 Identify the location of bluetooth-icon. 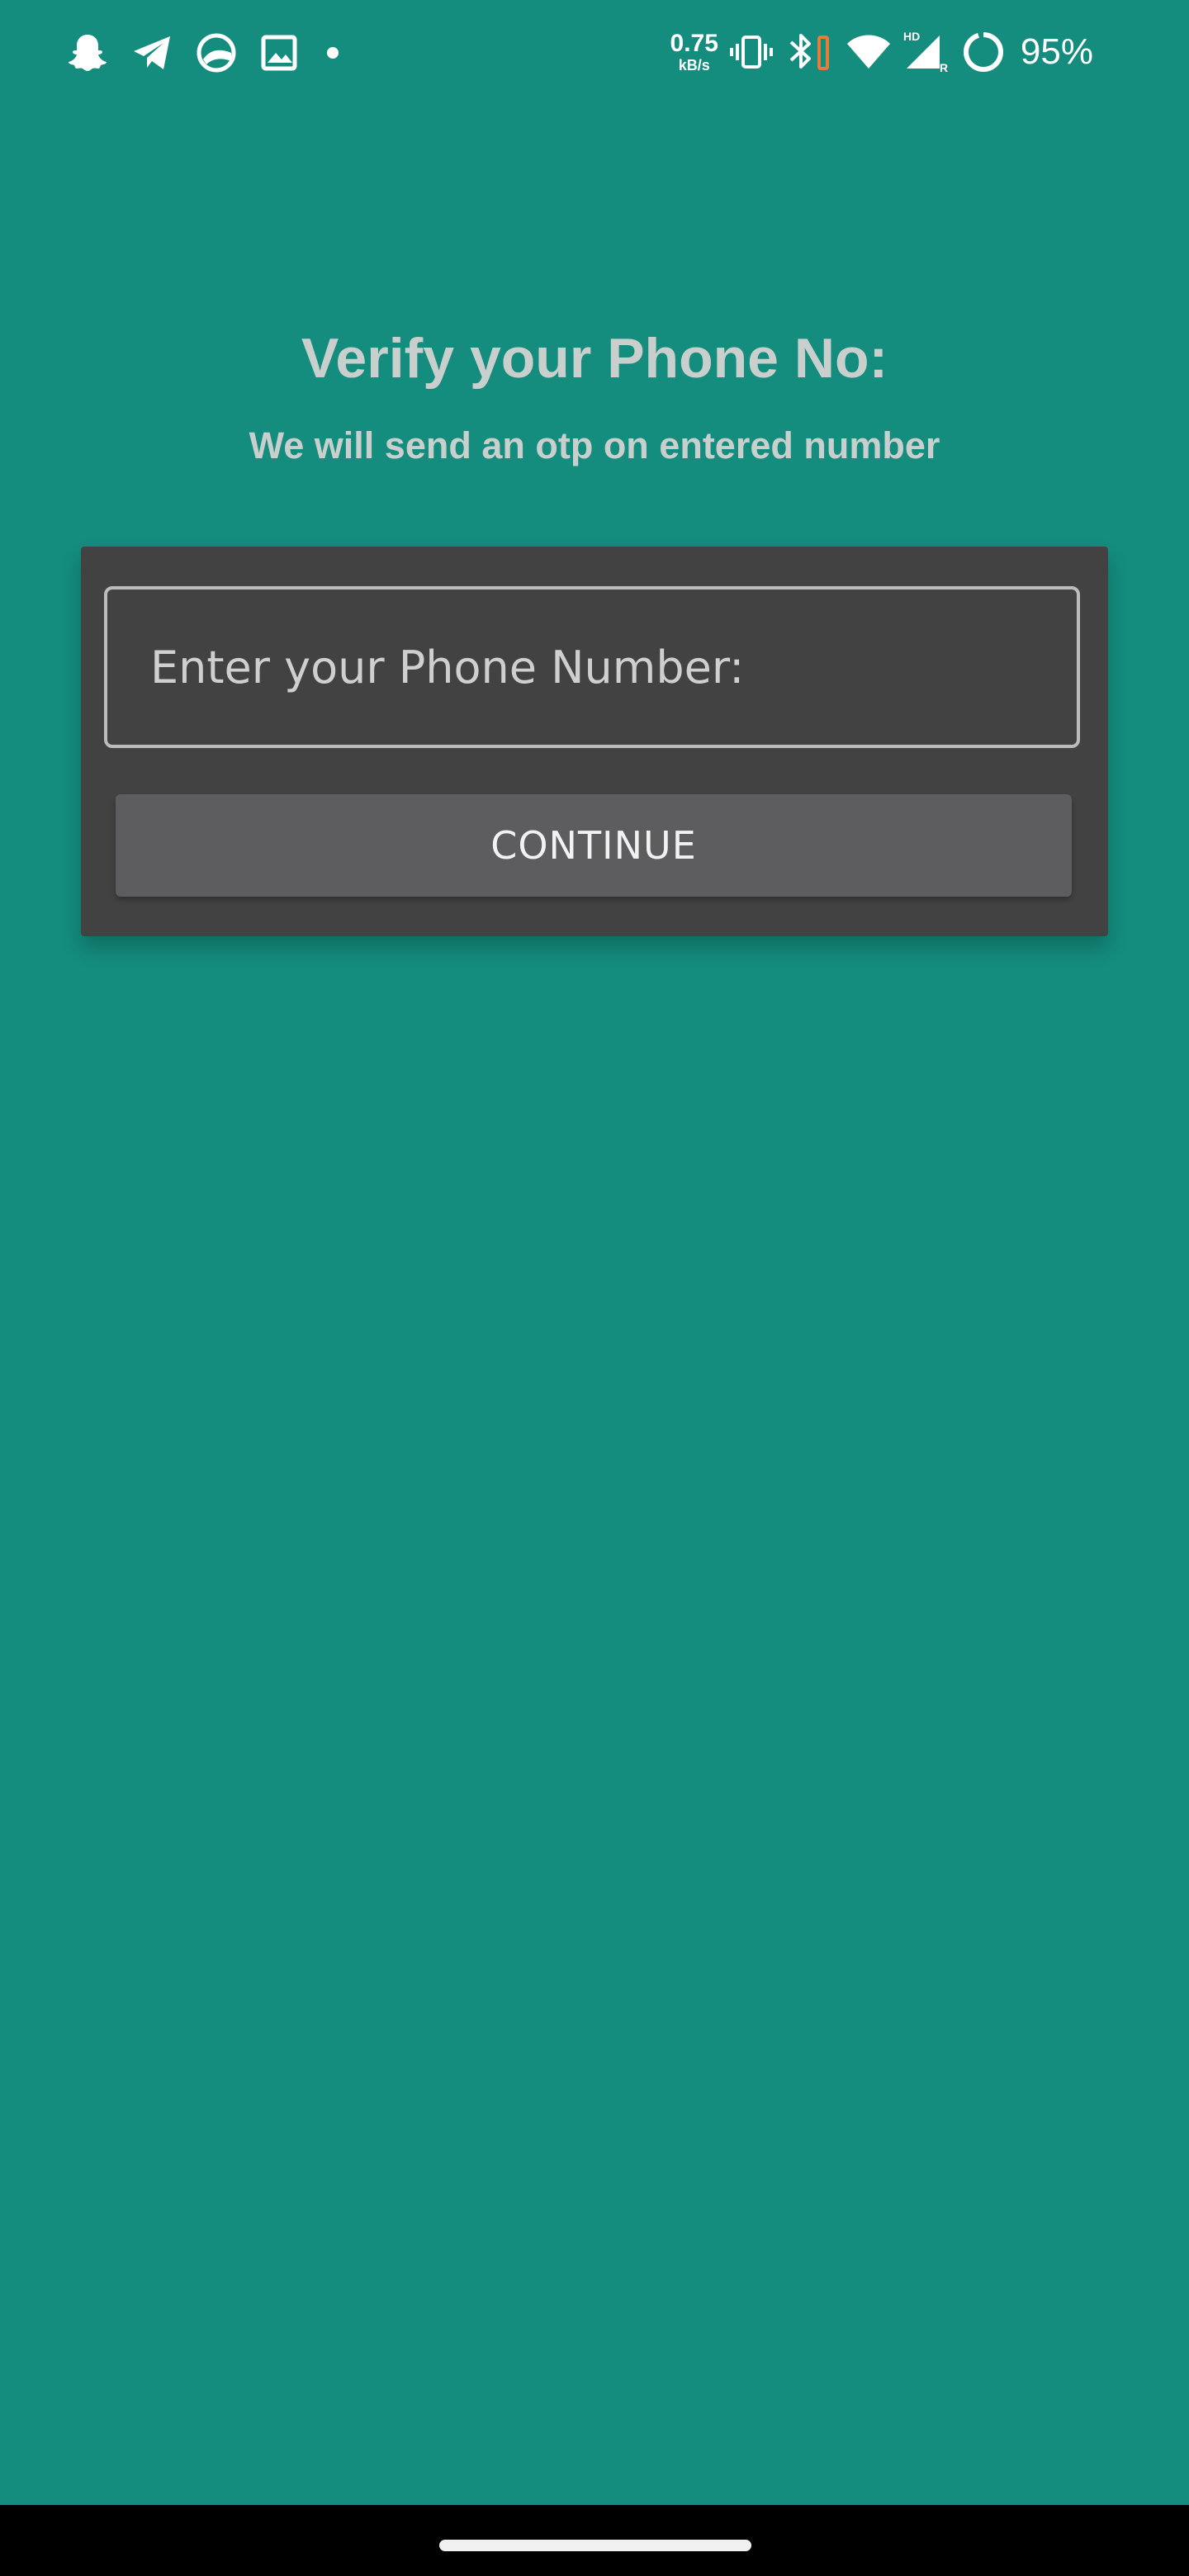
(809, 52).